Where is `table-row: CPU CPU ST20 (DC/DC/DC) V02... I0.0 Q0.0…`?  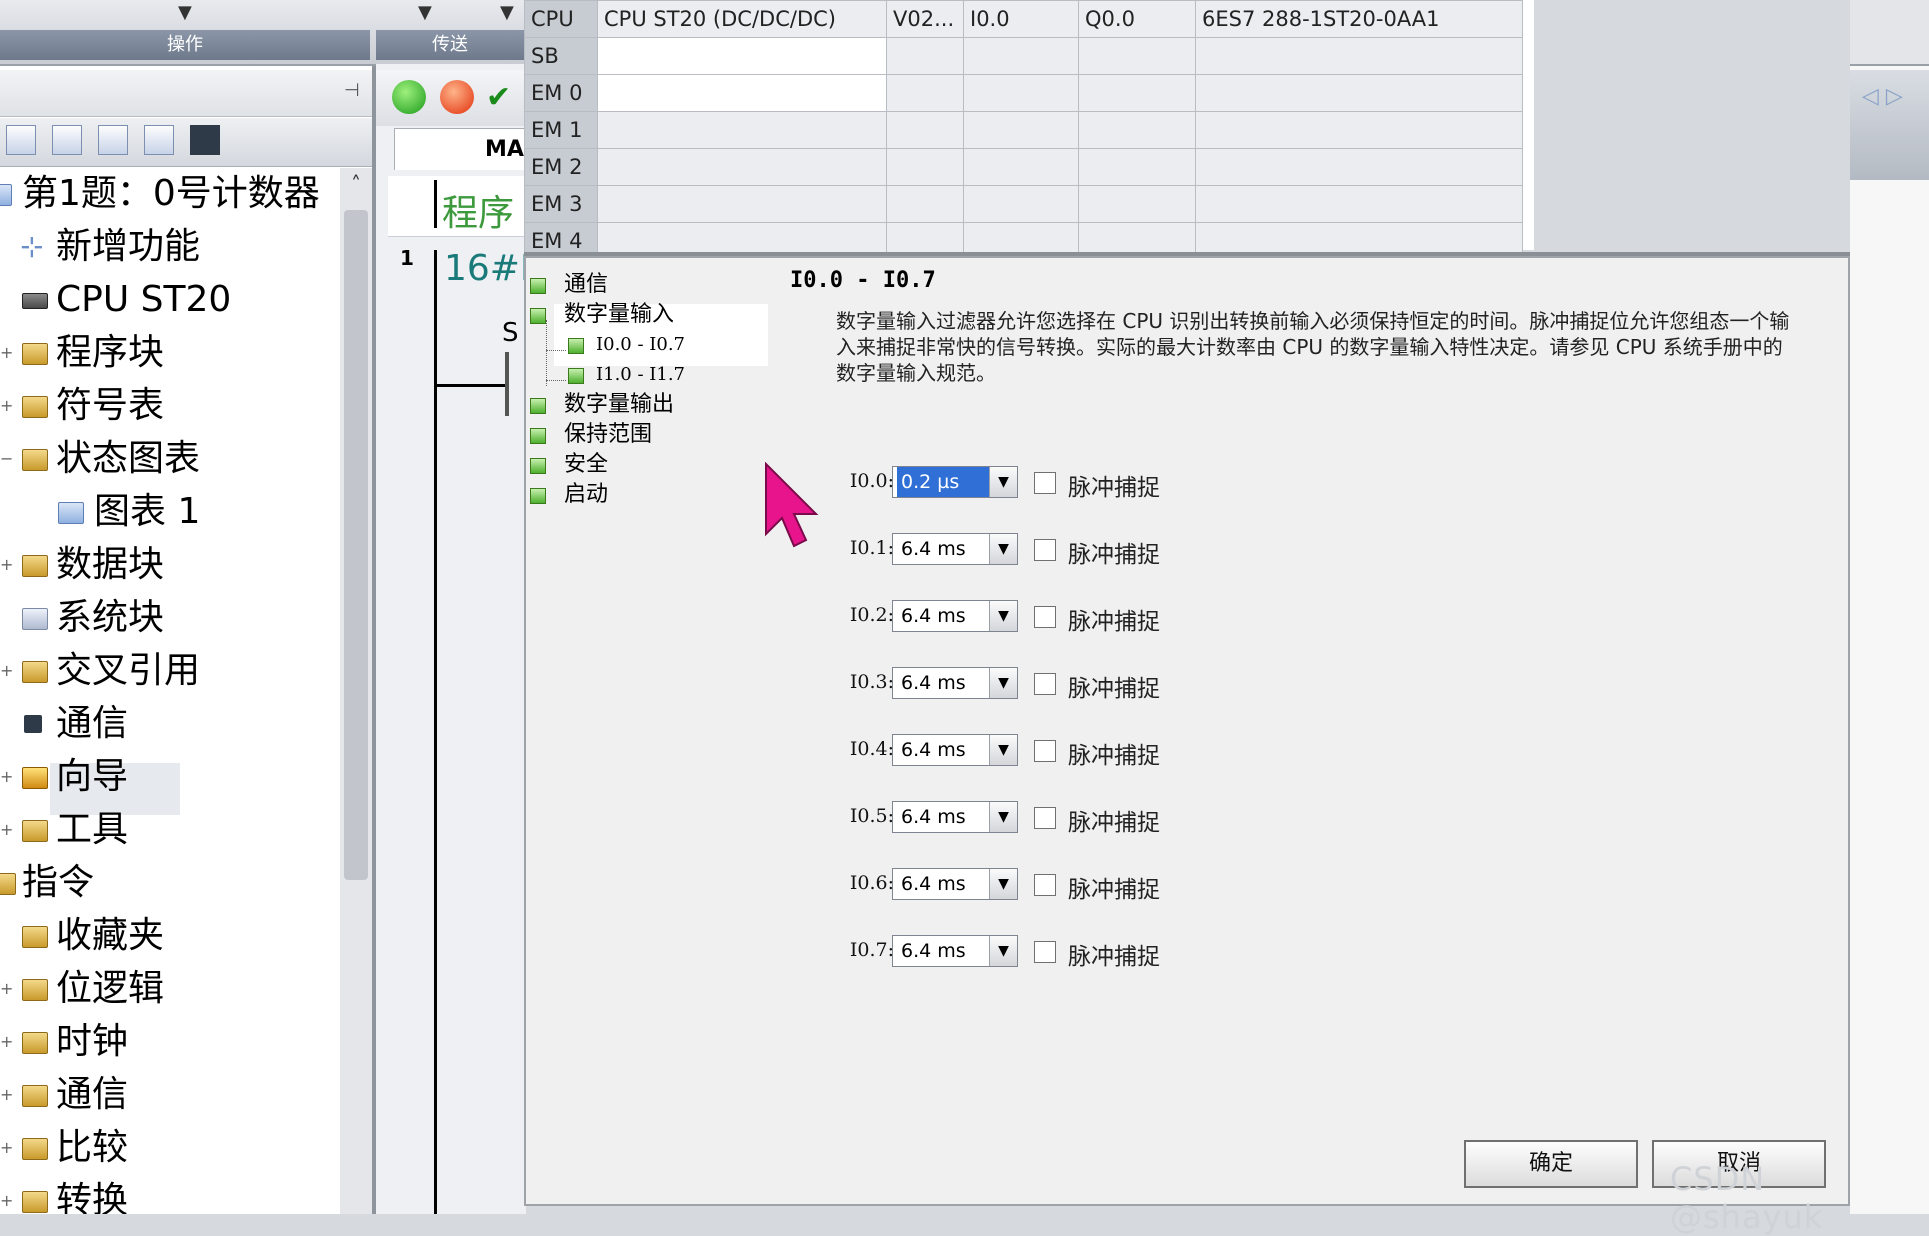
table-row: CPU CPU ST20 (DC/DC/DC) V02... I0.0 Q0.0… is located at coordinates (1023, 19).